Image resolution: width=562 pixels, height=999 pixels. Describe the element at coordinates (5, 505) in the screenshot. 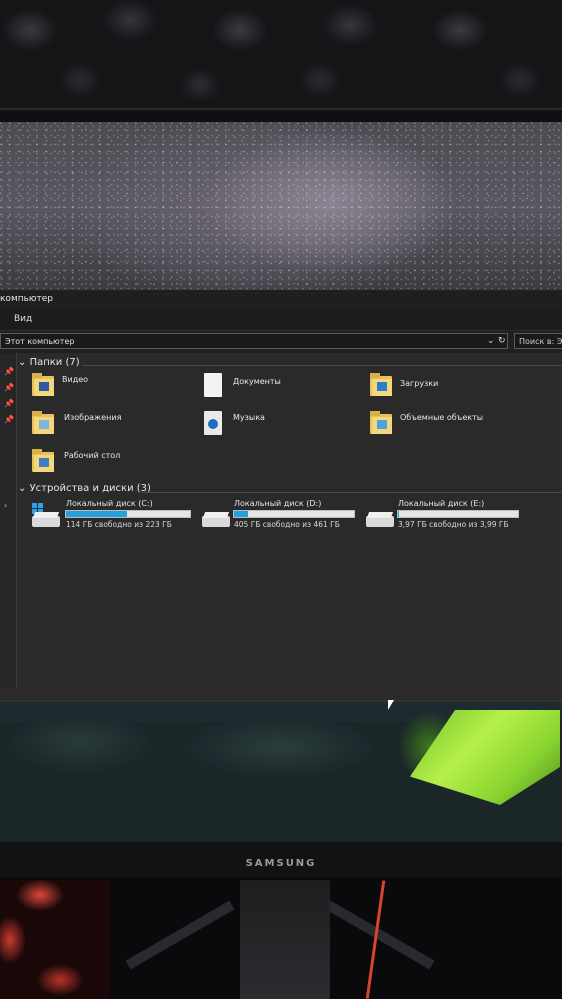

I see `chevron-right-icon: ›` at that location.